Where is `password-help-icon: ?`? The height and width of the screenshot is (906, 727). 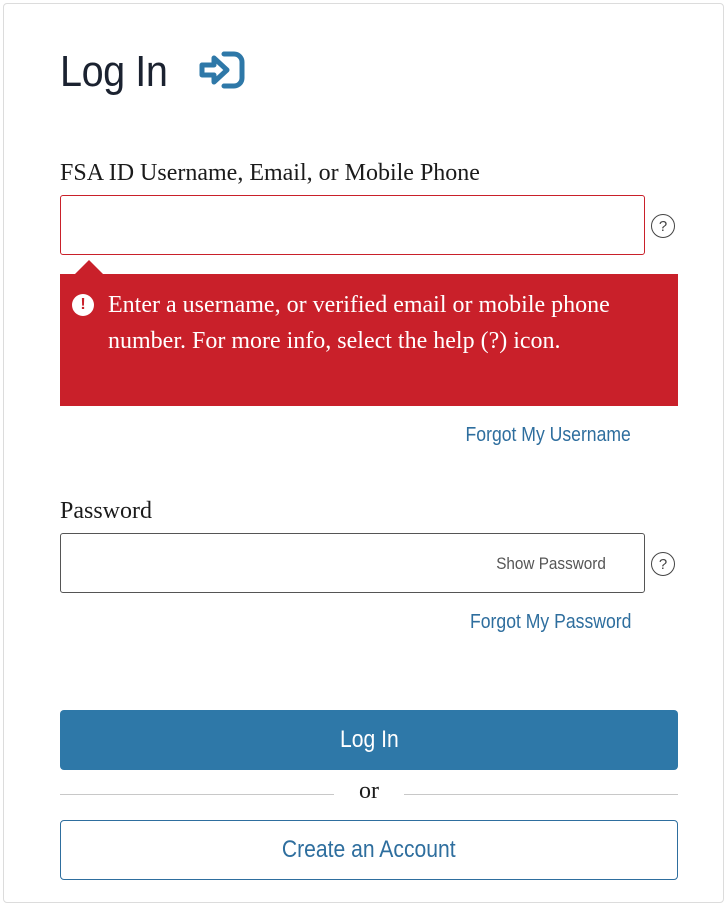 password-help-icon: ? is located at coordinates (663, 564).